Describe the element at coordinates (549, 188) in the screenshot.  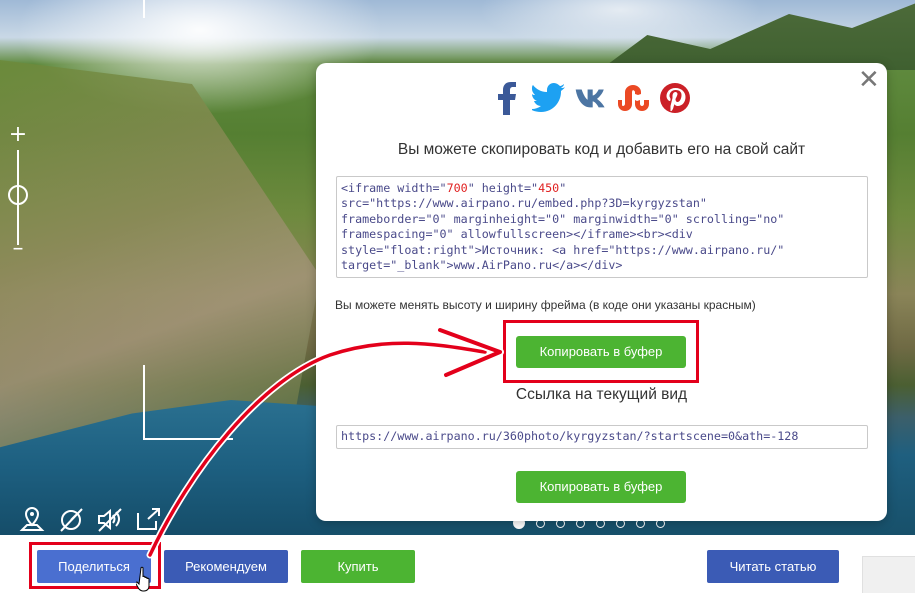
I see `frame-size-value: 450` at that location.